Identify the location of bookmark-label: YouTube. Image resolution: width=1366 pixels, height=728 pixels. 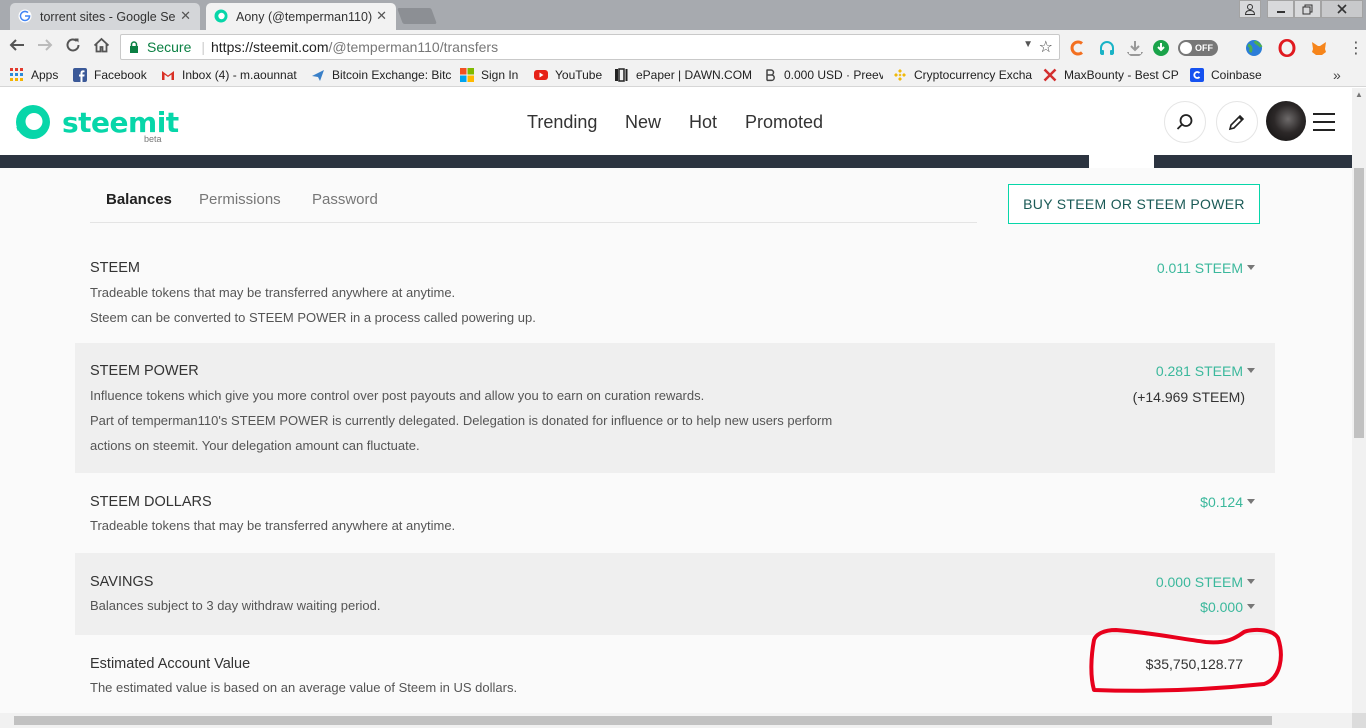
(579, 75).